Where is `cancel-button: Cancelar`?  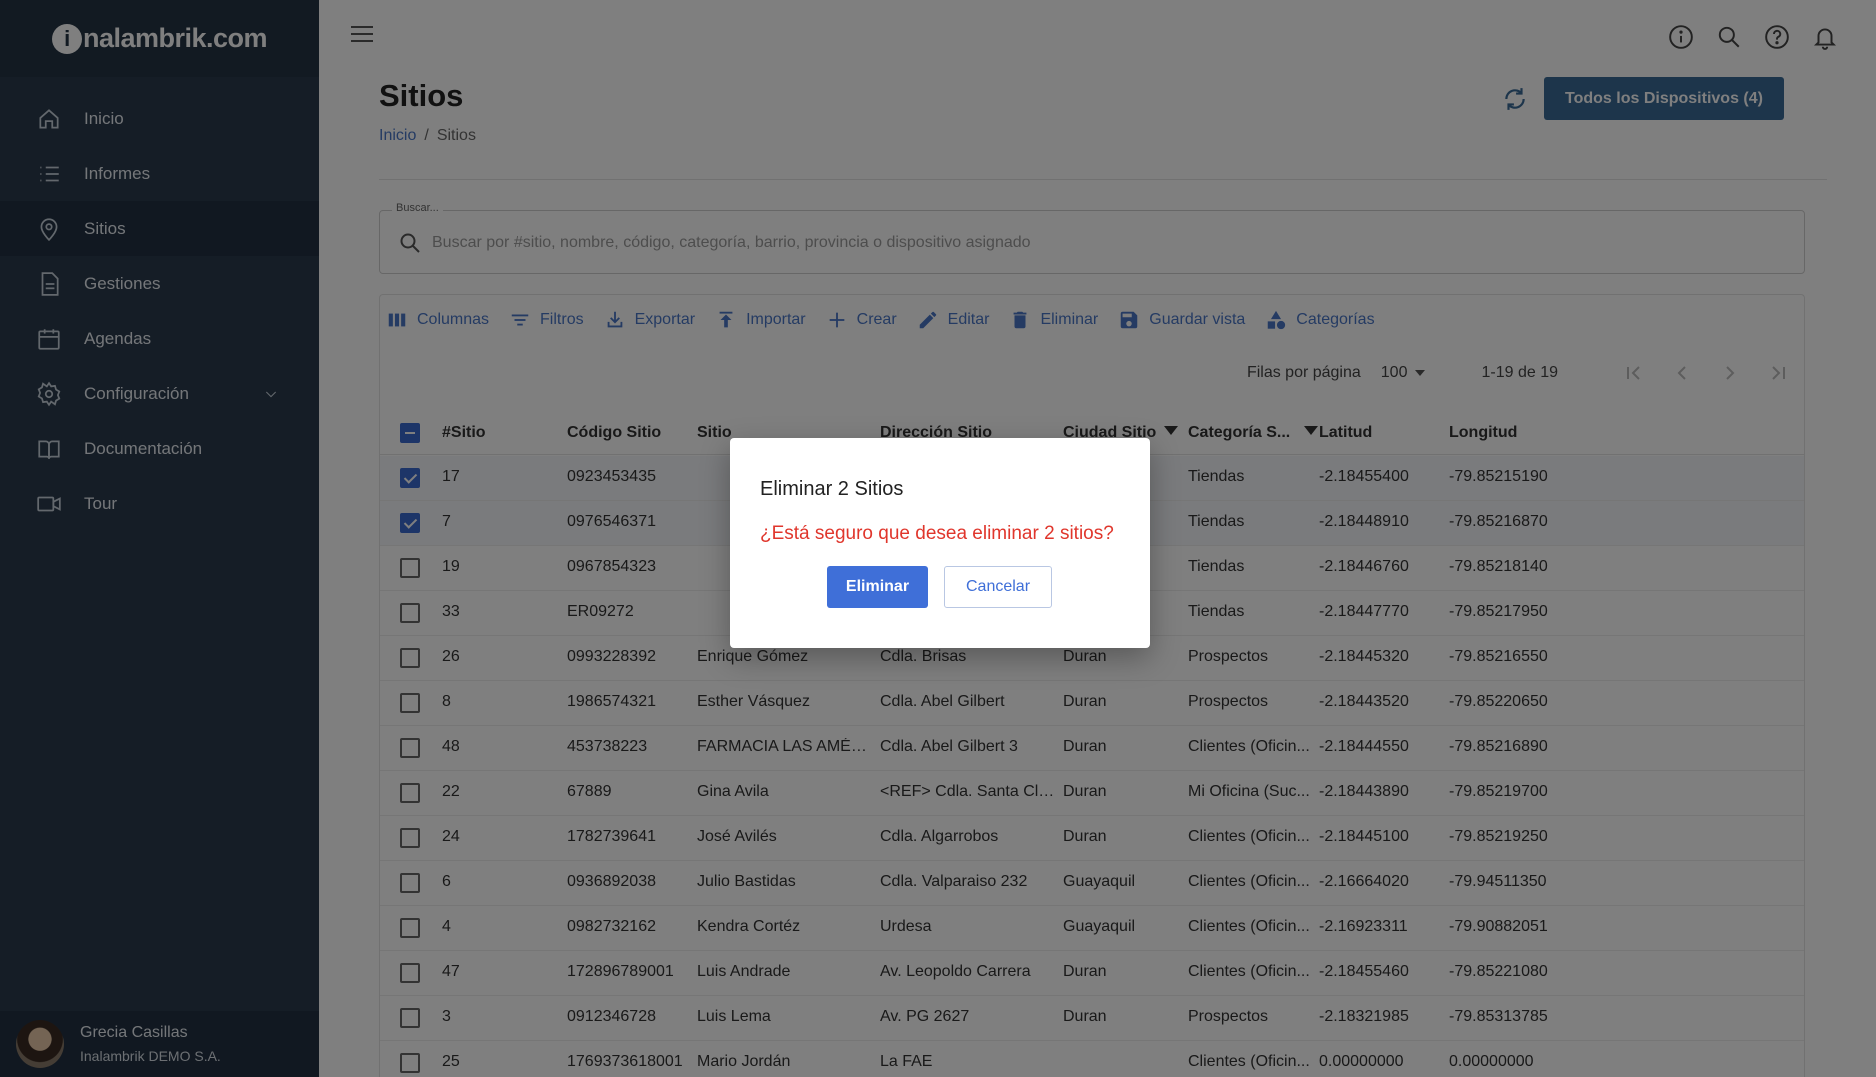
cancel-button: Cancelar is located at coordinates (998, 587).